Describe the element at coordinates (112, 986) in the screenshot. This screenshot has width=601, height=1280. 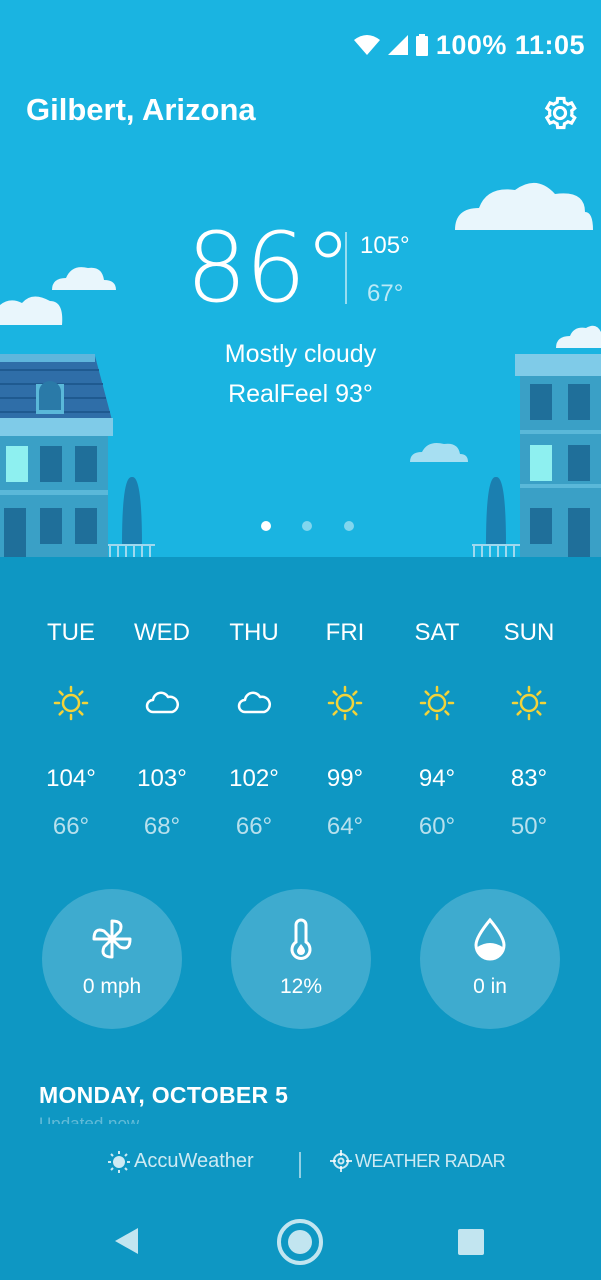
I see `wind-value: 0 mph` at that location.